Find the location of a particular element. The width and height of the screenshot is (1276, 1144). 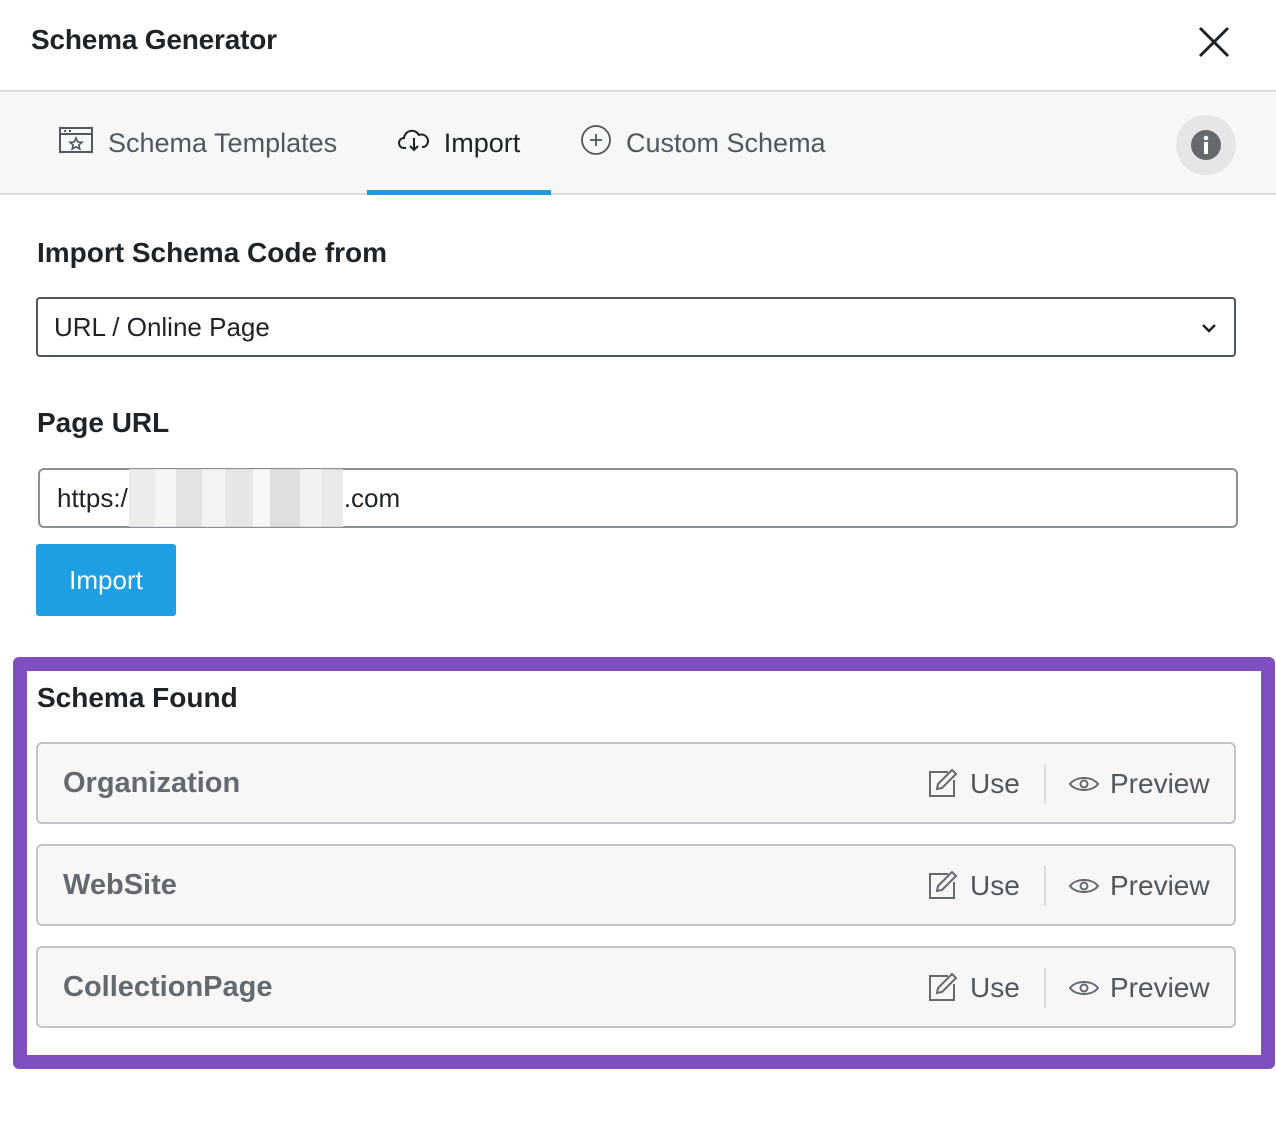

tab-label: Custom Schema is located at coordinates (726, 142).